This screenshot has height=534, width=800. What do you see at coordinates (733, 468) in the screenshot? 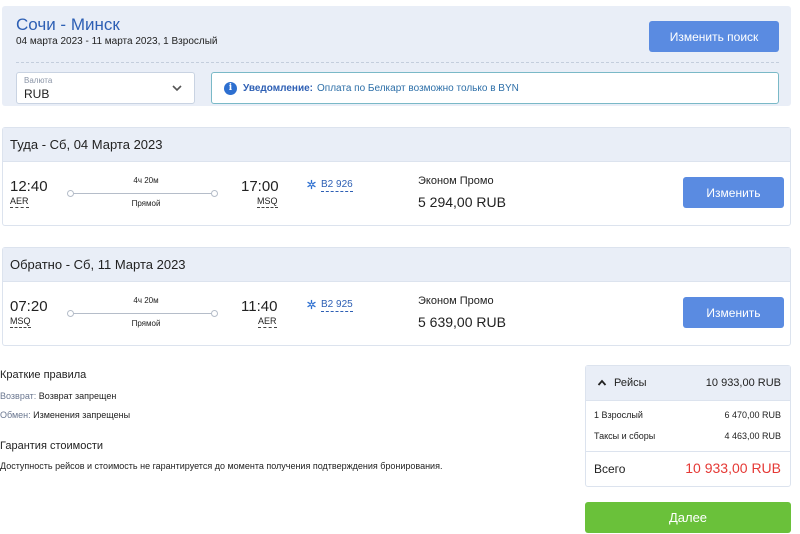
I see `total-value: 10 933,00 RUB` at bounding box center [733, 468].